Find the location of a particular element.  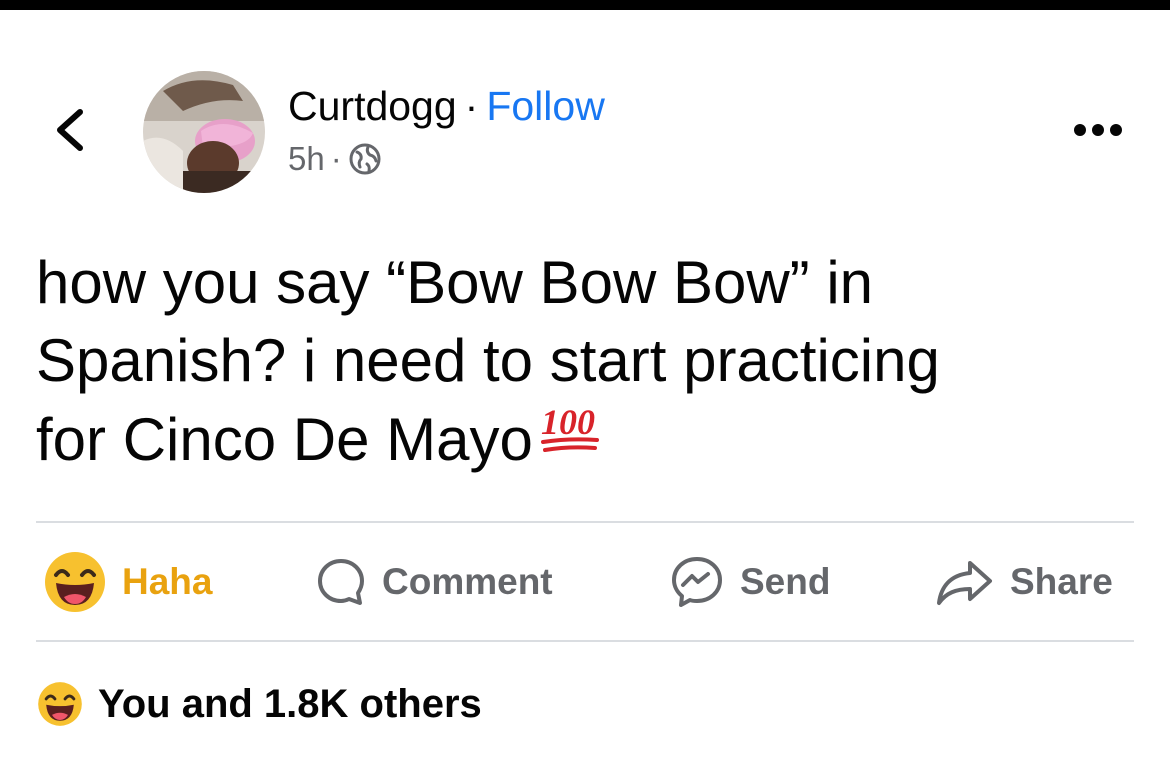

share-label: Share is located at coordinates (1061, 581).